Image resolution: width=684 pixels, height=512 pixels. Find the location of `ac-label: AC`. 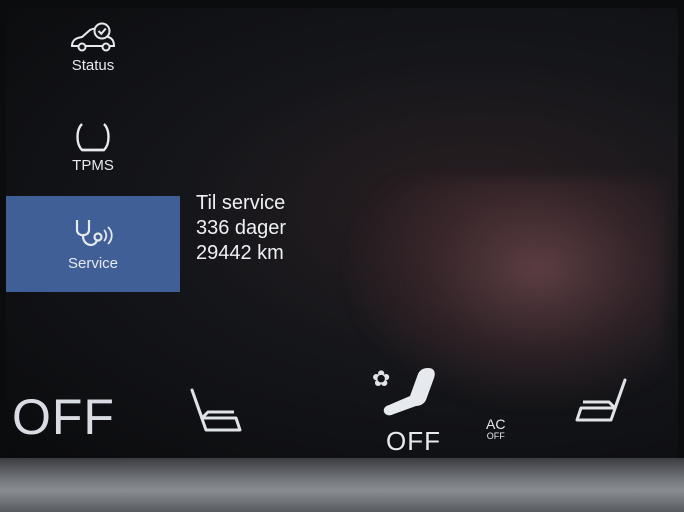

ac-label: AC is located at coordinates (496, 424).